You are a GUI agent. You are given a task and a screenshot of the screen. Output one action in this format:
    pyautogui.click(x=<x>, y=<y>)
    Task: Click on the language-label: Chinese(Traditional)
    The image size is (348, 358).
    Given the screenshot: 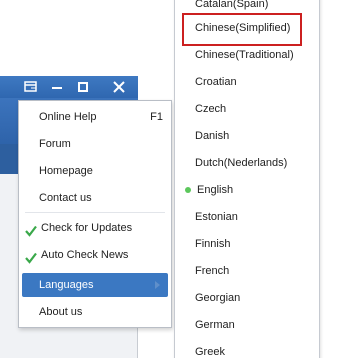 What is the action you would take?
    pyautogui.click(x=244, y=55)
    